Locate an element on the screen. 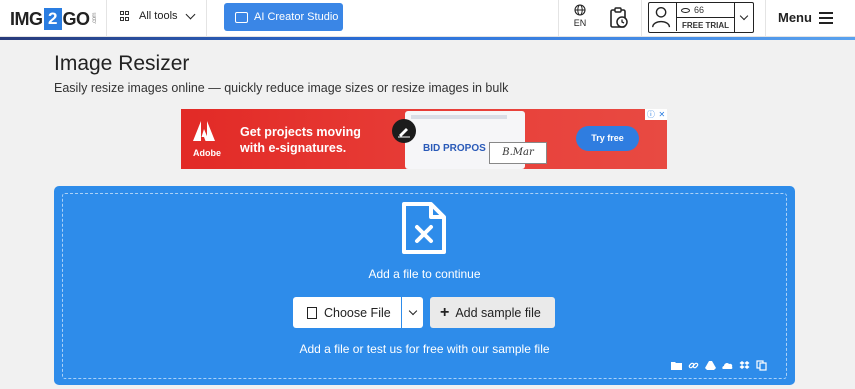  ad-illustration-bar is located at coordinates (459, 117).